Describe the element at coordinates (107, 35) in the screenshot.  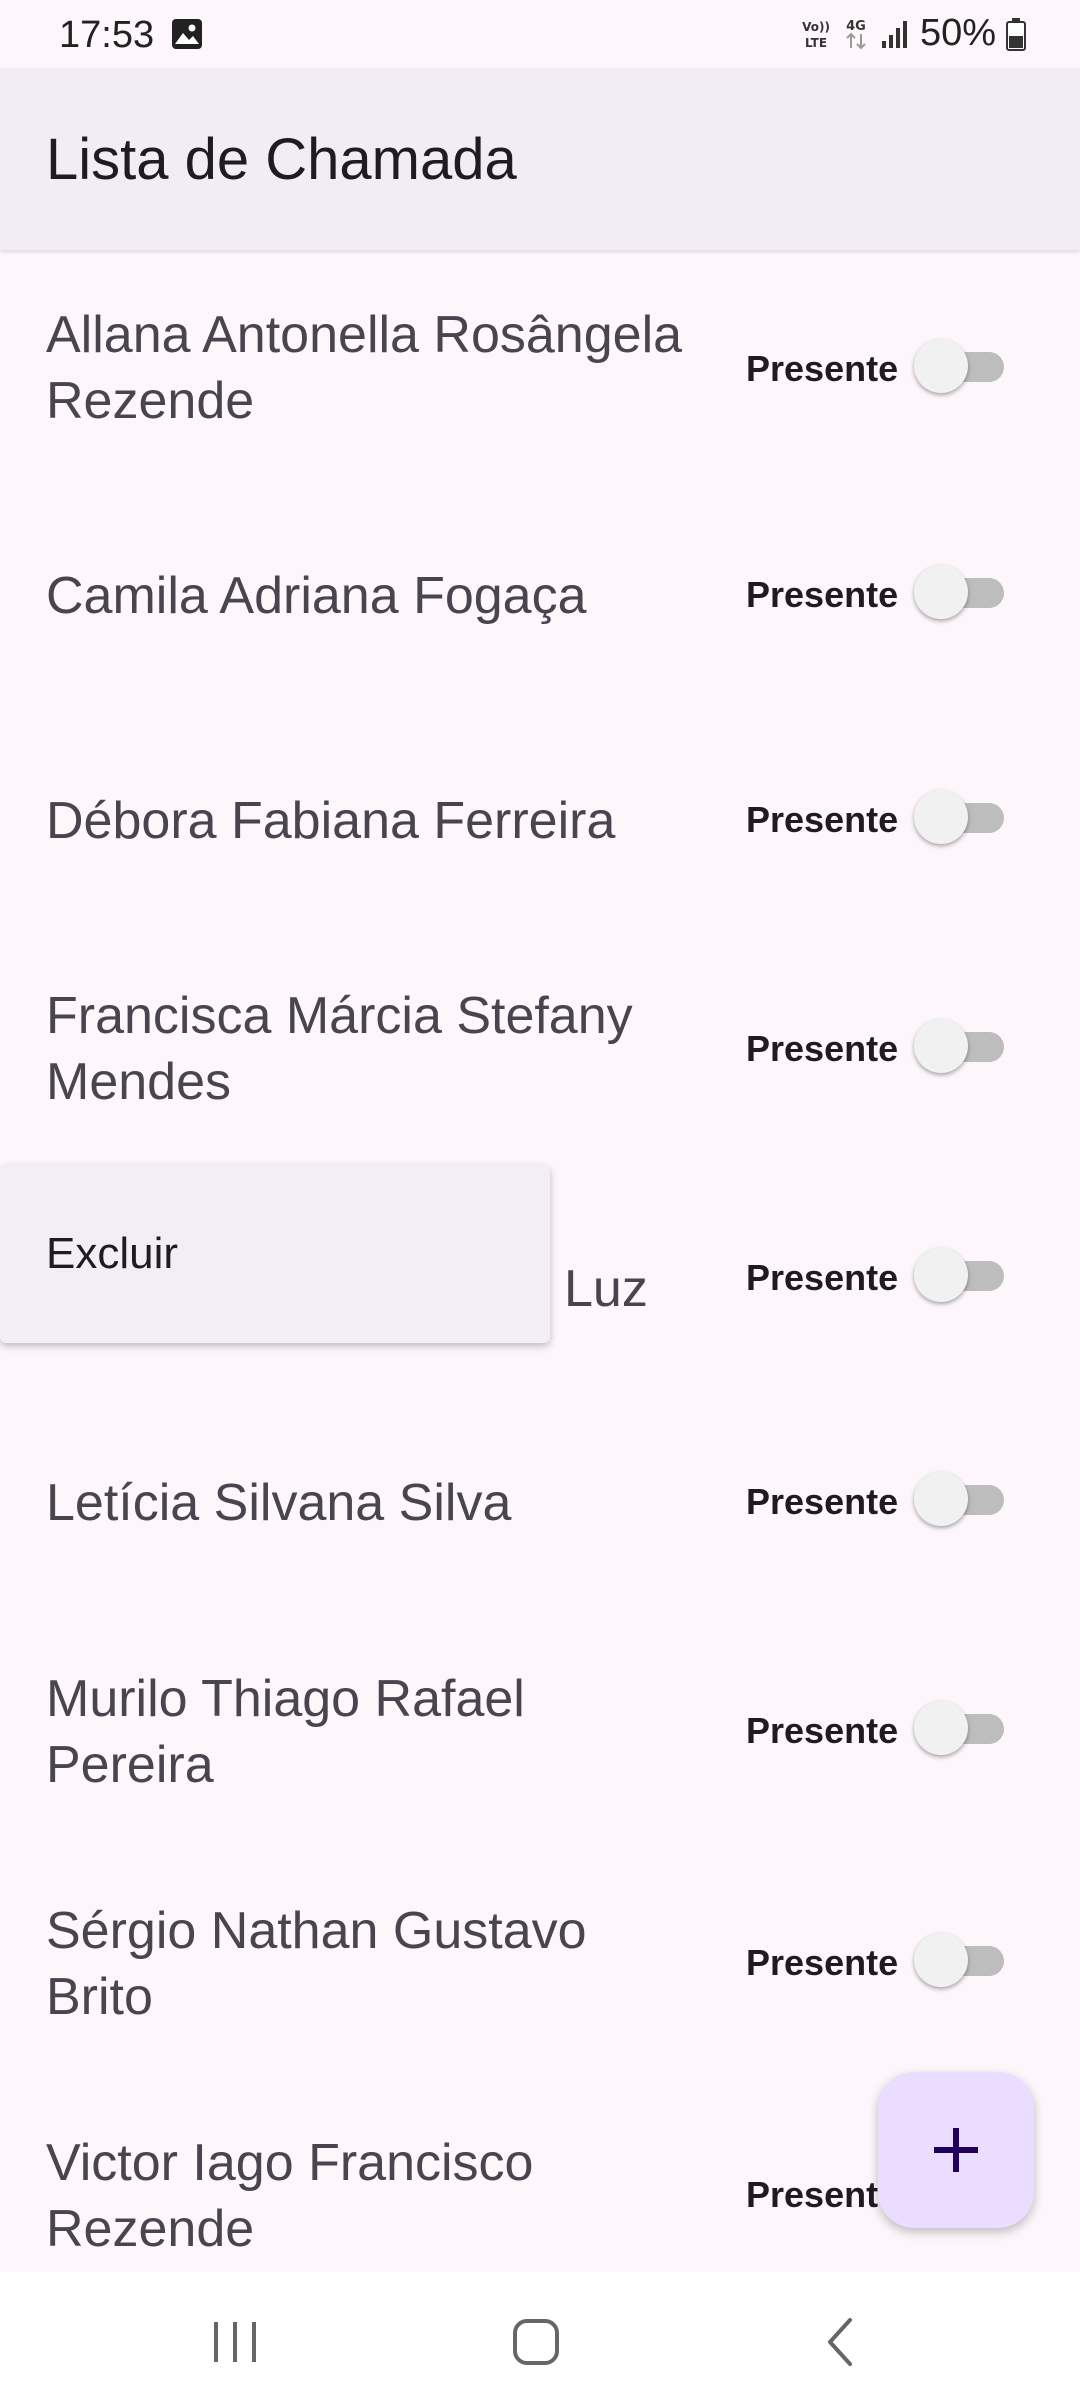
I see `status-time: 17:53` at that location.